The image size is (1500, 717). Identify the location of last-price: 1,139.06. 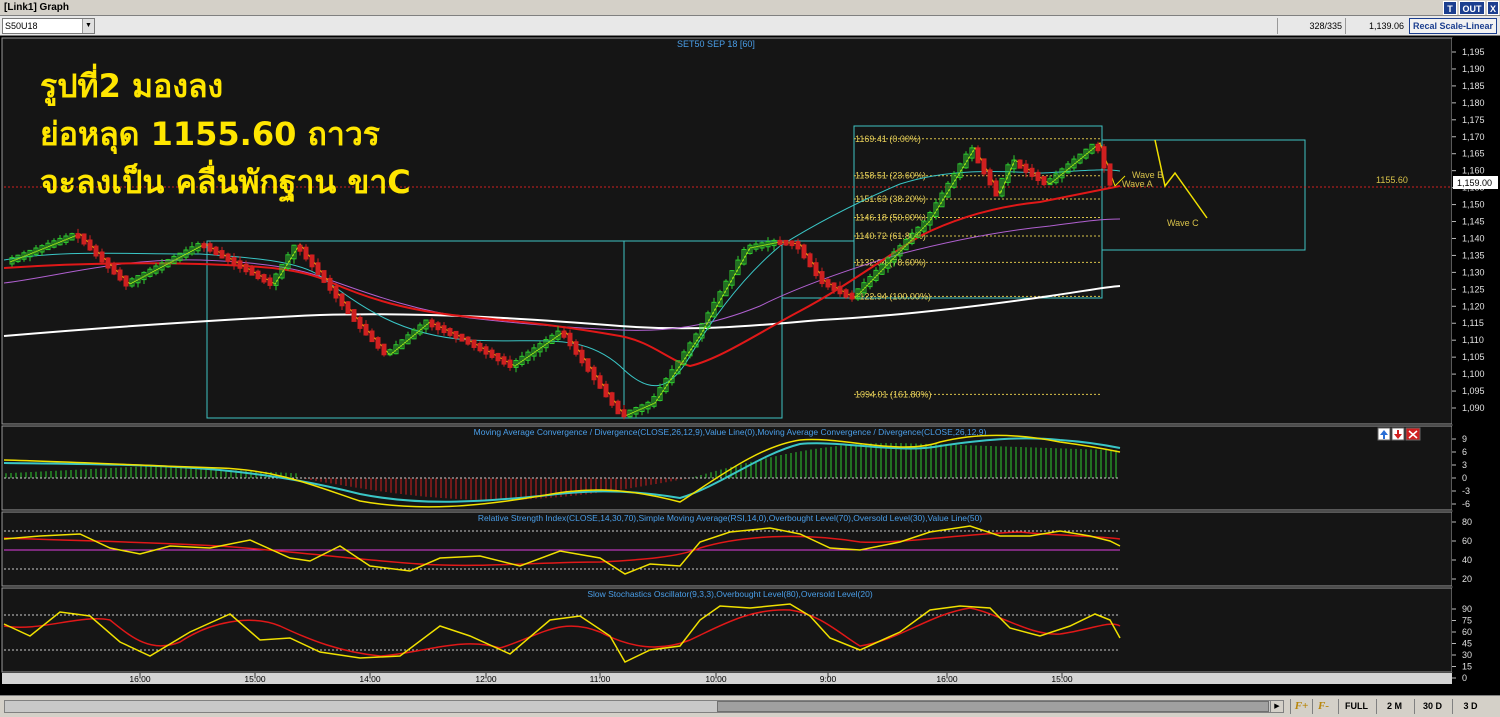
(1376, 26).